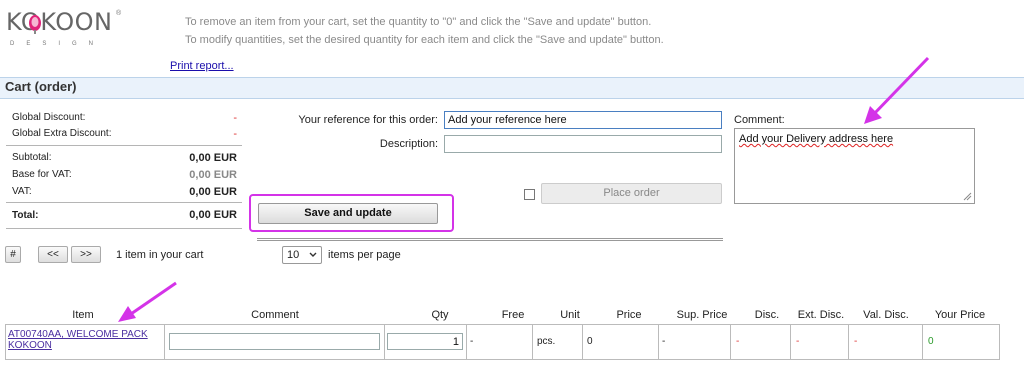 The width and height of the screenshot is (1024, 368). What do you see at coordinates (30, 345) in the screenshot?
I see `item-link-line2: KOKOON` at bounding box center [30, 345].